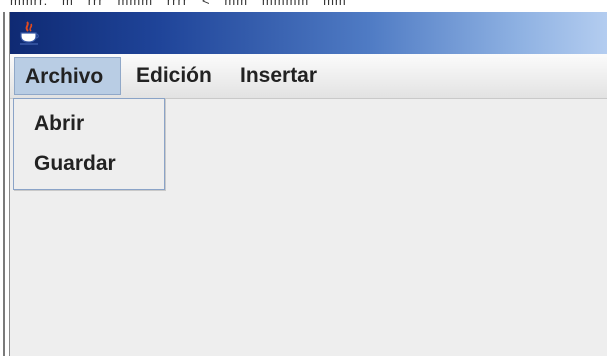  What do you see at coordinates (178, 4) in the screenshot?
I see `cut-off-text: mmrr. m rrr mmm rrrr < mm mmmm mm` at bounding box center [178, 4].